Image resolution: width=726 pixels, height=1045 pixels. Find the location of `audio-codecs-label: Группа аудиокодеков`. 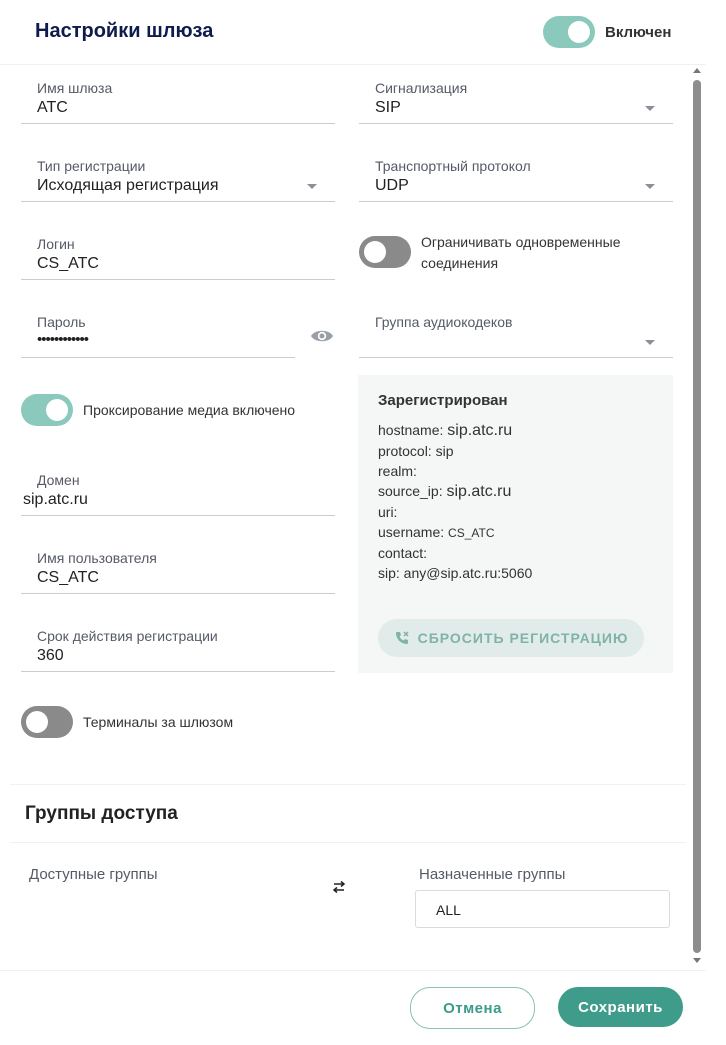

audio-codecs-label: Группа аудиокодеков is located at coordinates (444, 322).